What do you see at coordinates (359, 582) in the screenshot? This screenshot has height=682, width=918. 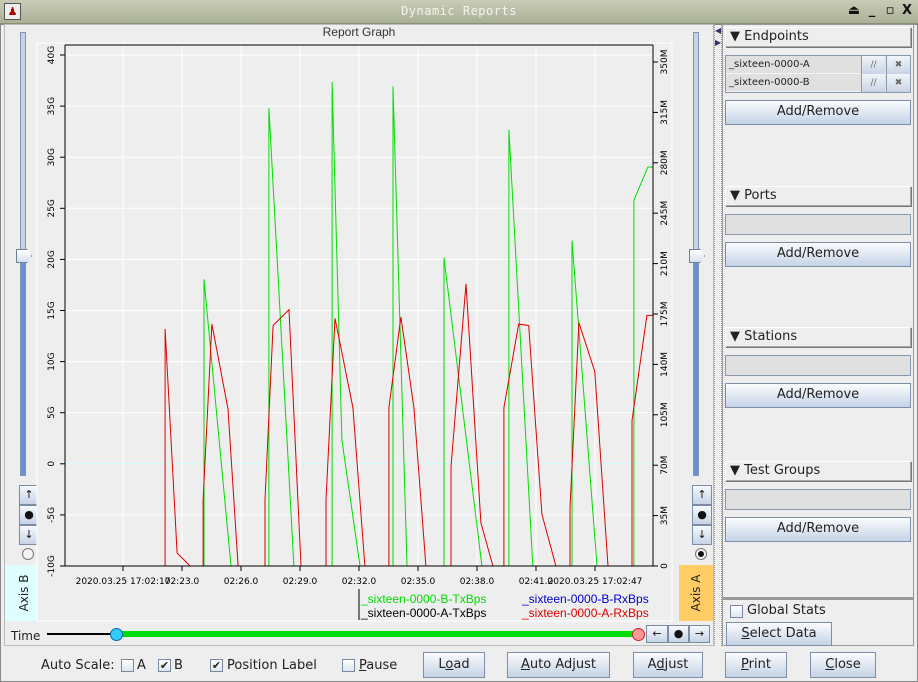 I see `x-axis-tick-label: 02:32.0` at bounding box center [359, 582].